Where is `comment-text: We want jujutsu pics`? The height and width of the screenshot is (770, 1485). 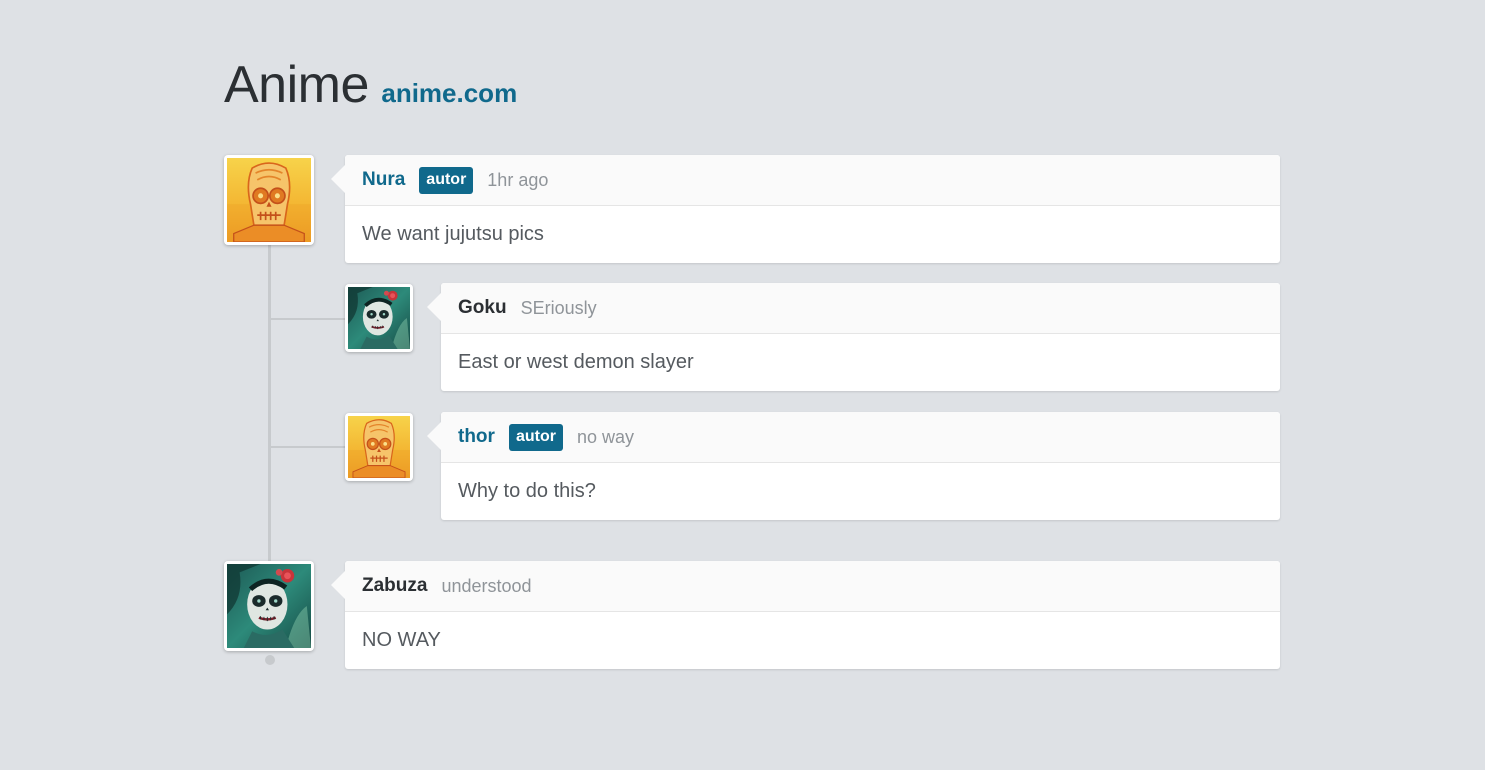
comment-text: We want jujutsu pics is located at coordinates (453, 234).